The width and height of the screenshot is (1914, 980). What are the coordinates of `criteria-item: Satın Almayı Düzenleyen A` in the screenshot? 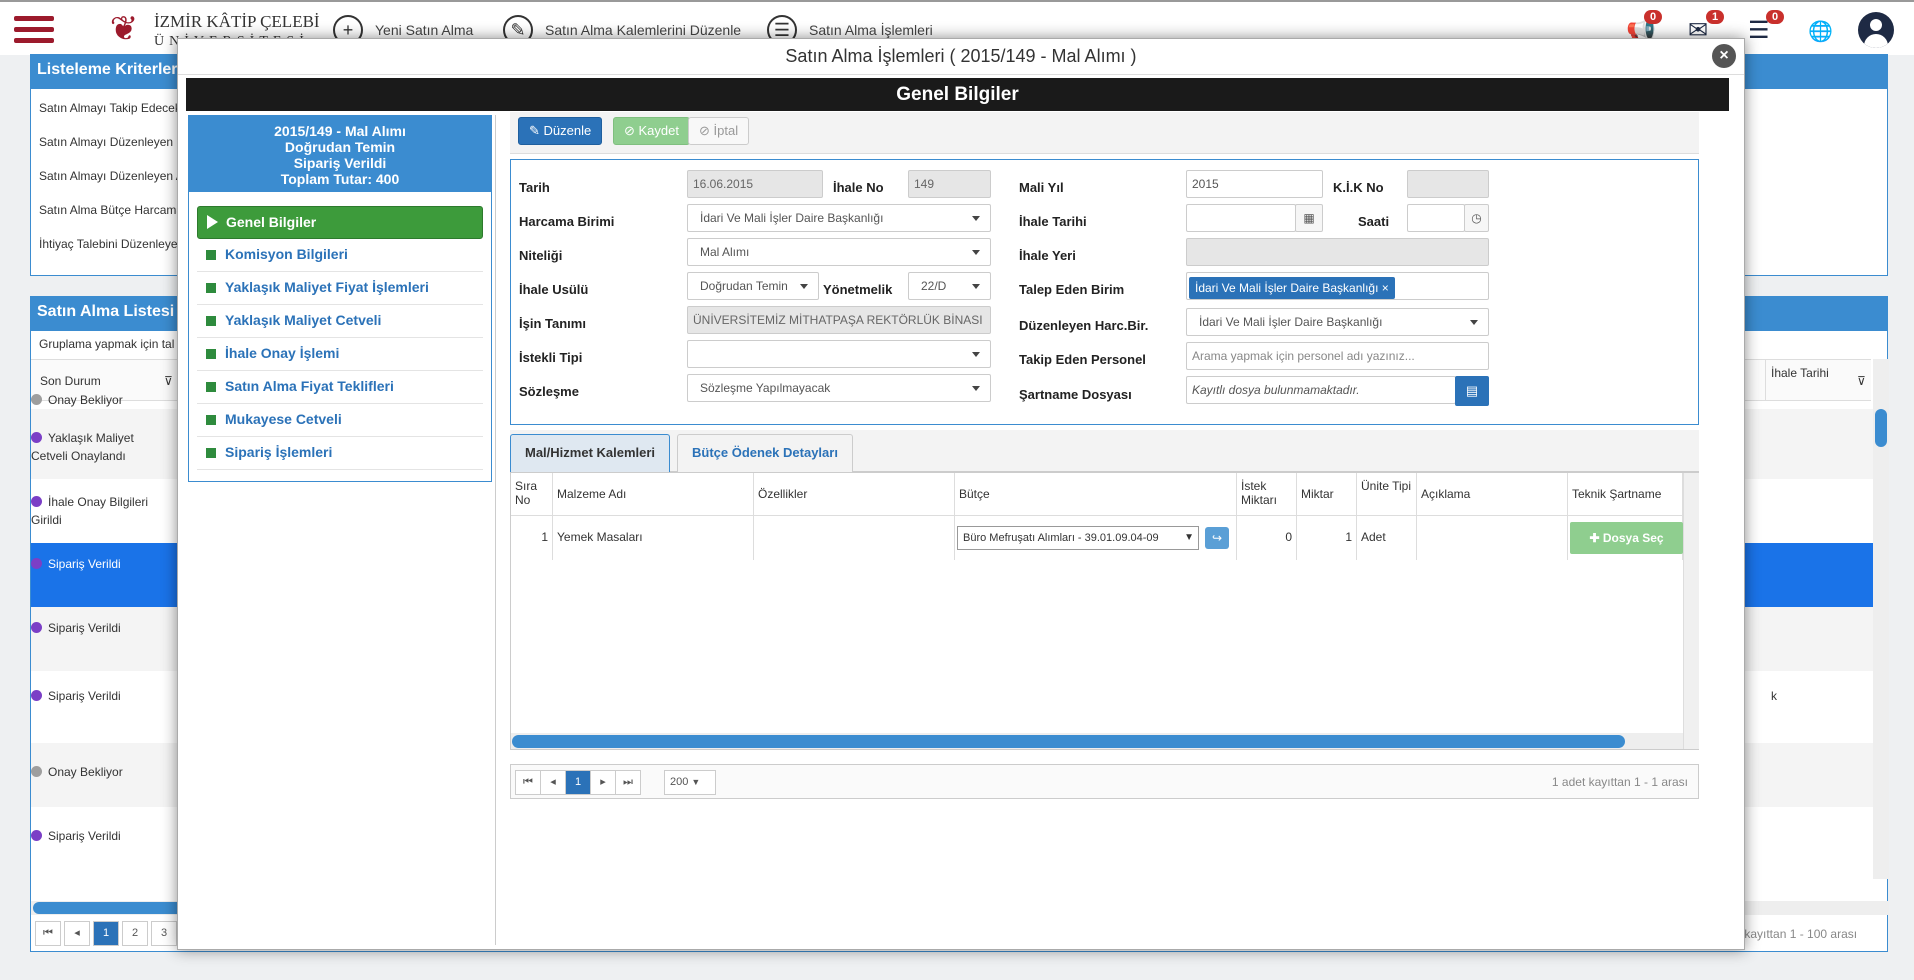 It's located at (111, 176).